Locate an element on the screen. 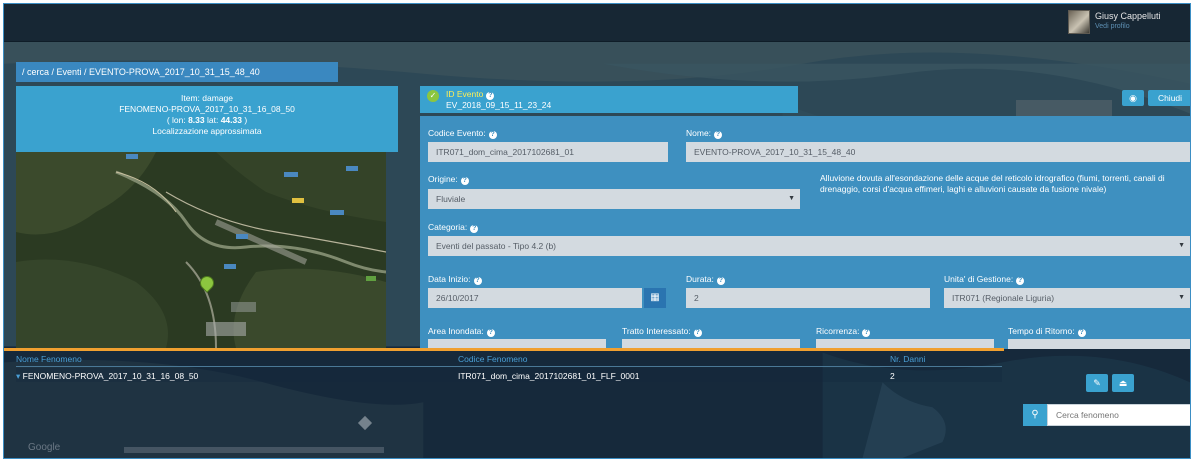  durata-field: 2 is located at coordinates (808, 298).